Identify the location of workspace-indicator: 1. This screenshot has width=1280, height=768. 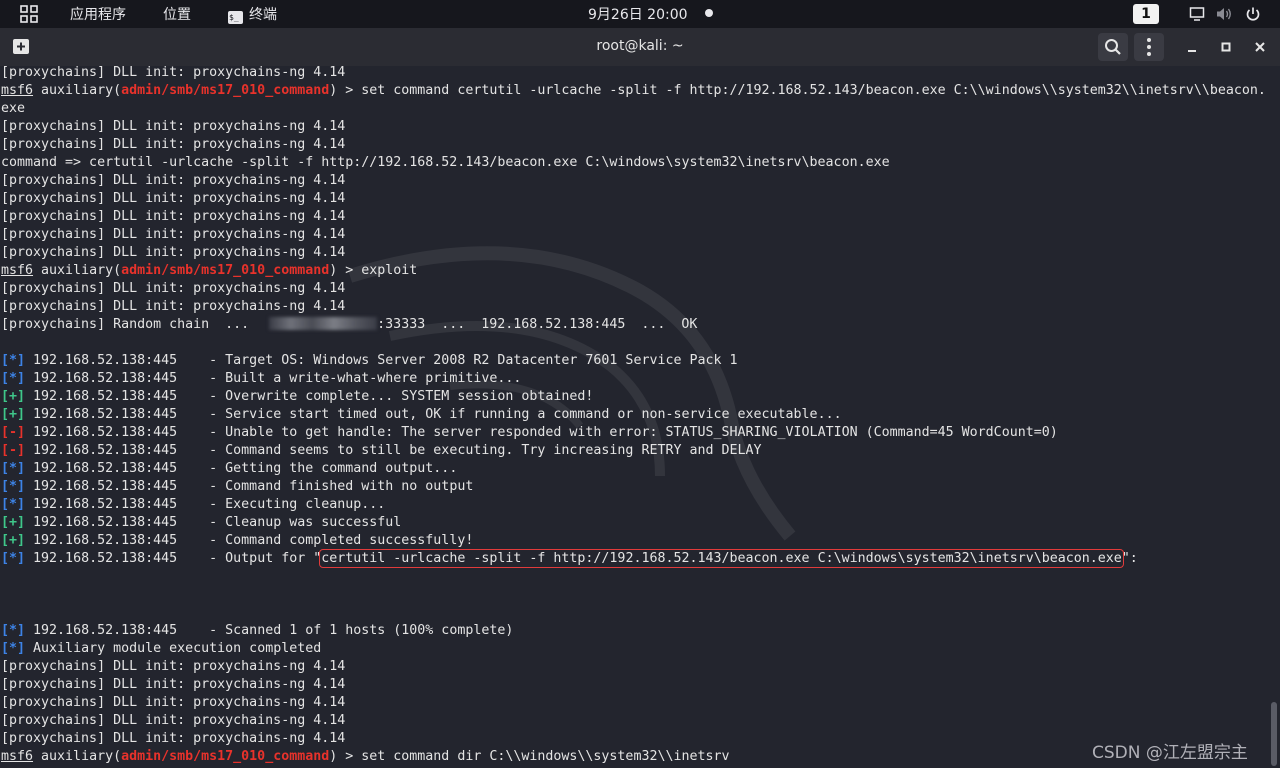
(1146, 14).